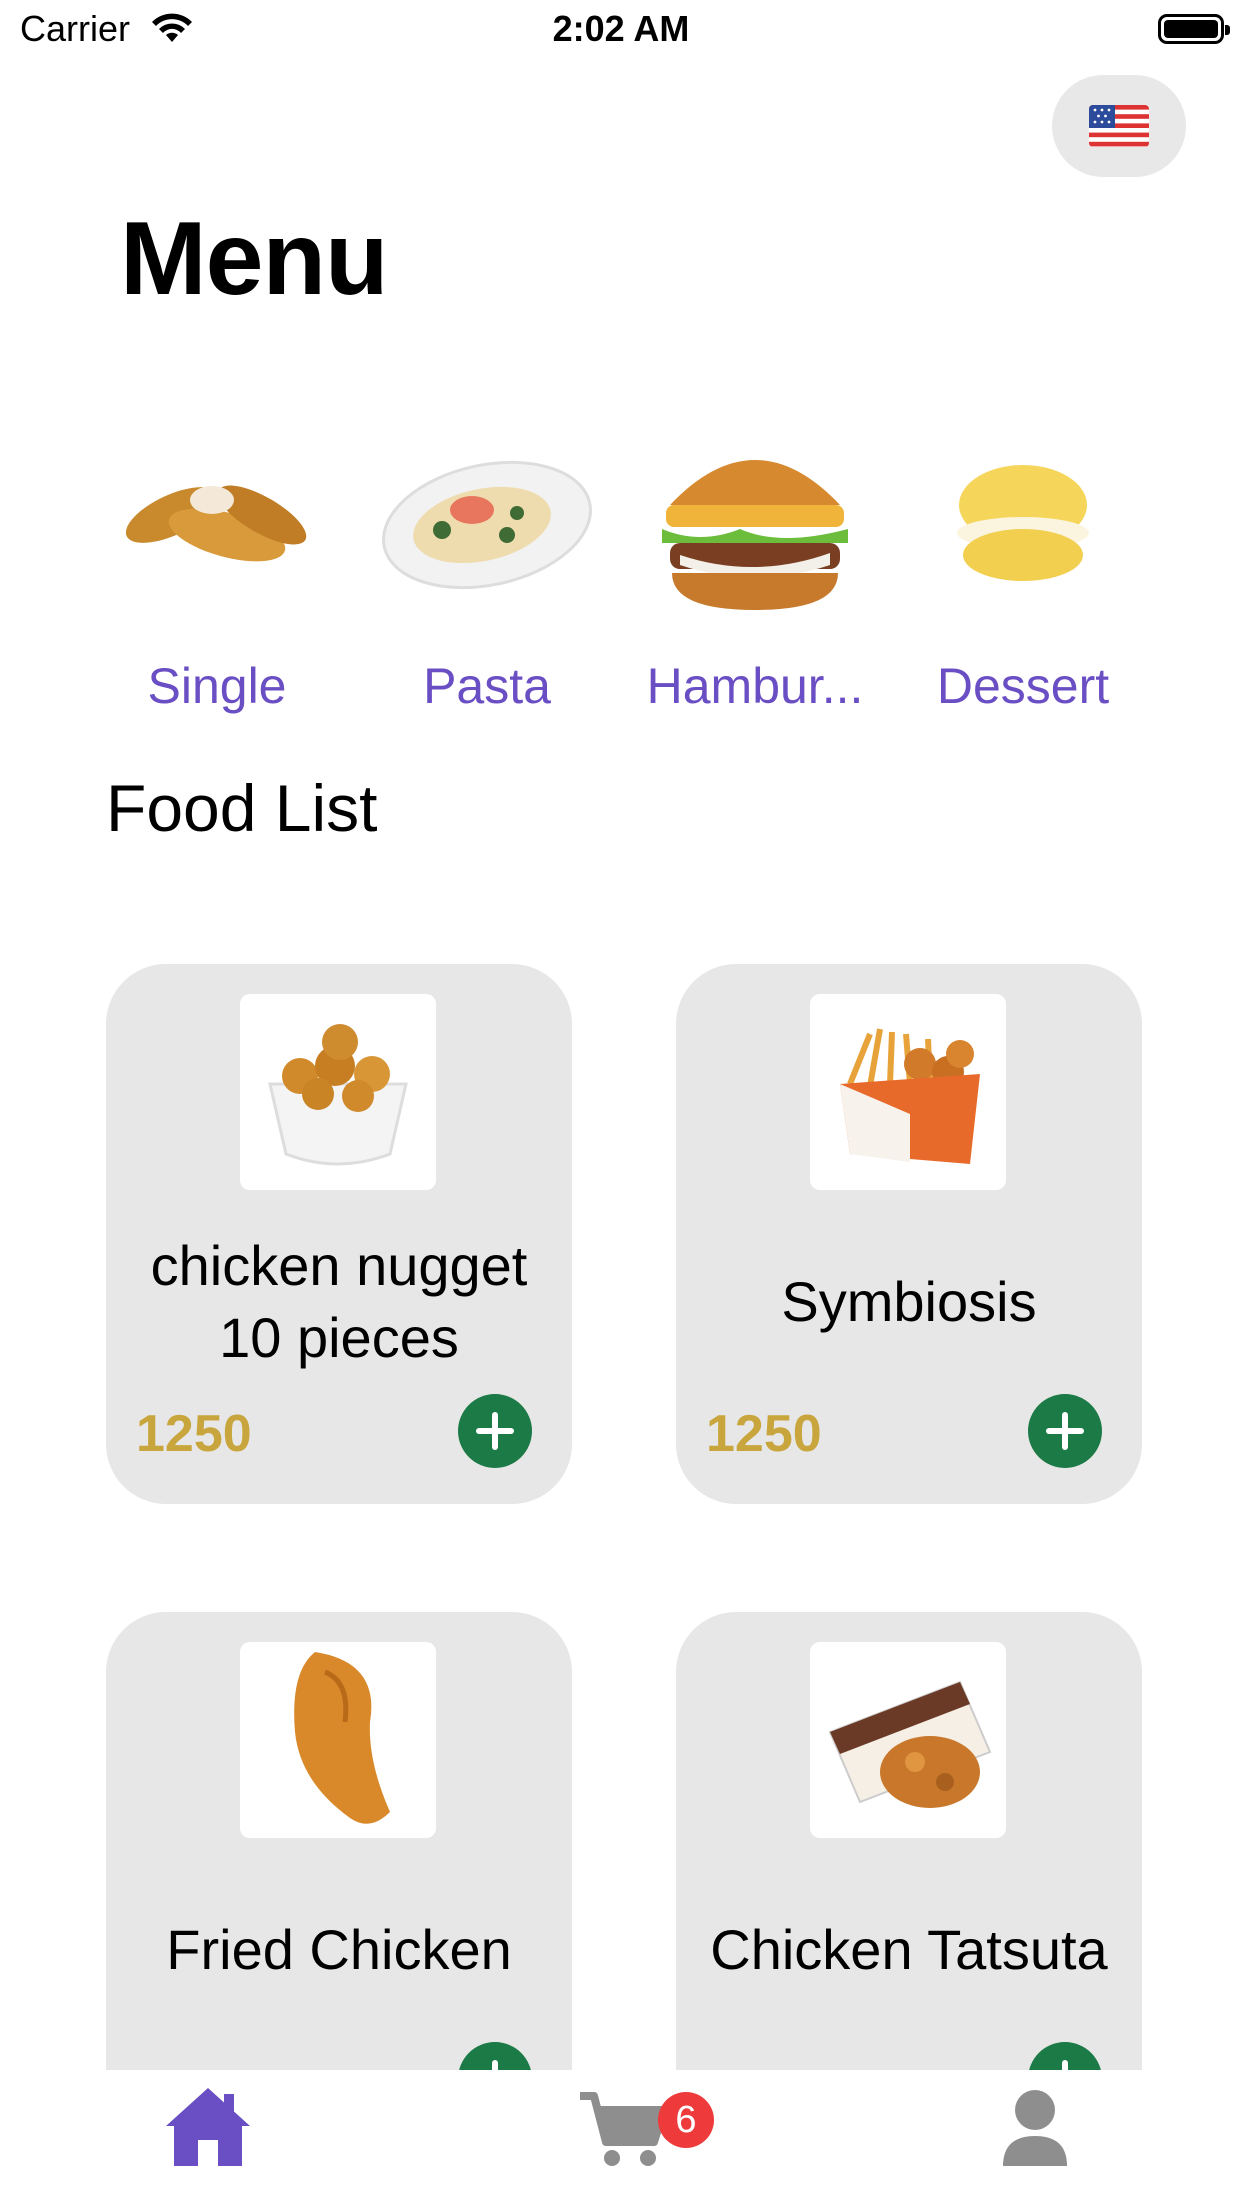  What do you see at coordinates (339, 1301) in the screenshot?
I see `food-name: chicken nugget 10 pieces` at bounding box center [339, 1301].